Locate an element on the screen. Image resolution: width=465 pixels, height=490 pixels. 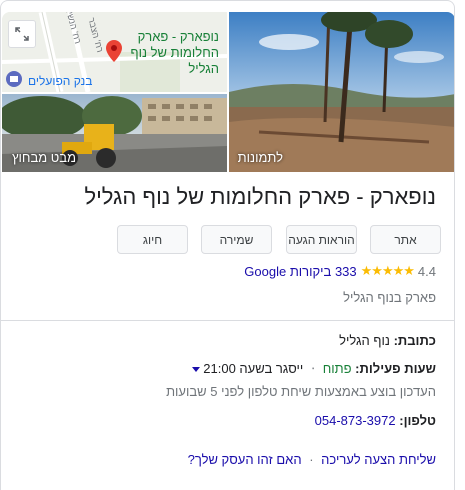
street-view-label: מבט מבחוץ is located at coordinates (44, 157).